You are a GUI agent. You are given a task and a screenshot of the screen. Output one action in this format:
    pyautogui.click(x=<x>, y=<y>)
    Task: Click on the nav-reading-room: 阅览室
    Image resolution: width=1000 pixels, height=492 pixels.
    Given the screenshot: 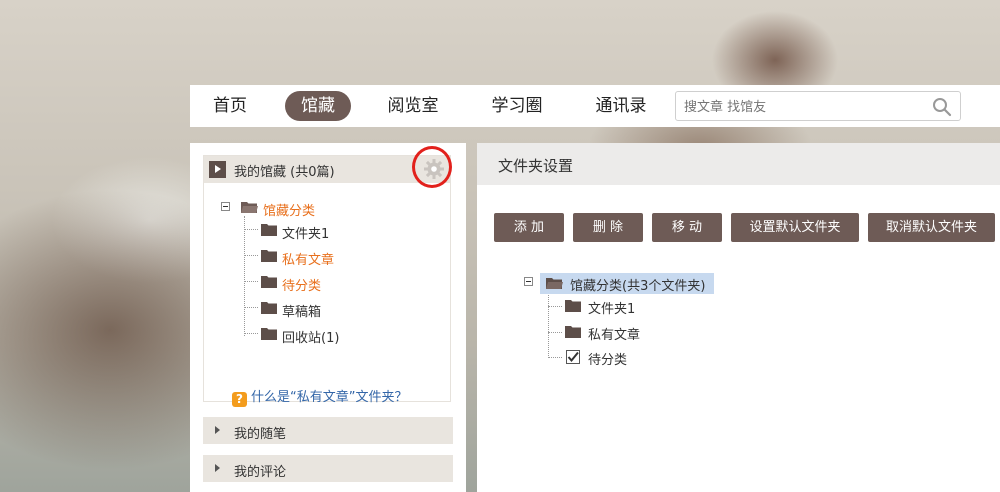 What is the action you would take?
    pyautogui.click(x=413, y=106)
    